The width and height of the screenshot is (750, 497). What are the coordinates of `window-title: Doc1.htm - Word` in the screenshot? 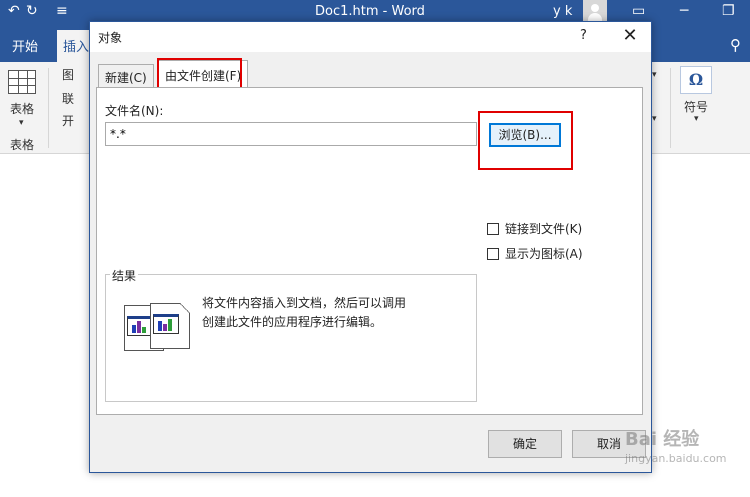 It's located at (370, 11).